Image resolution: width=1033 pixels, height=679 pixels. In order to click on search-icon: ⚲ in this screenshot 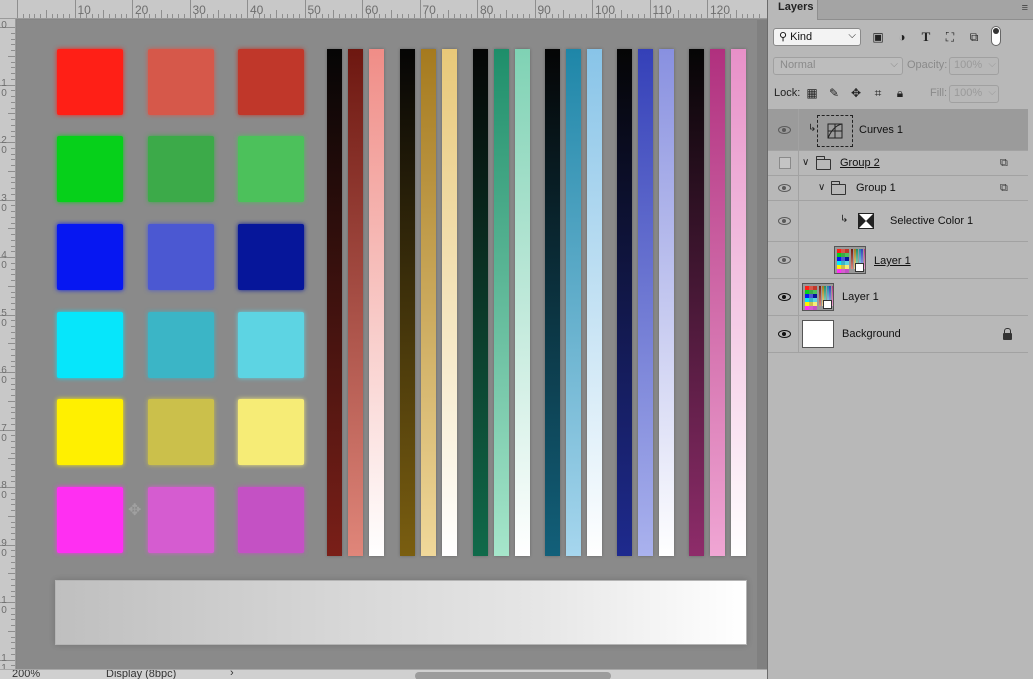, I will do `click(783, 37)`.